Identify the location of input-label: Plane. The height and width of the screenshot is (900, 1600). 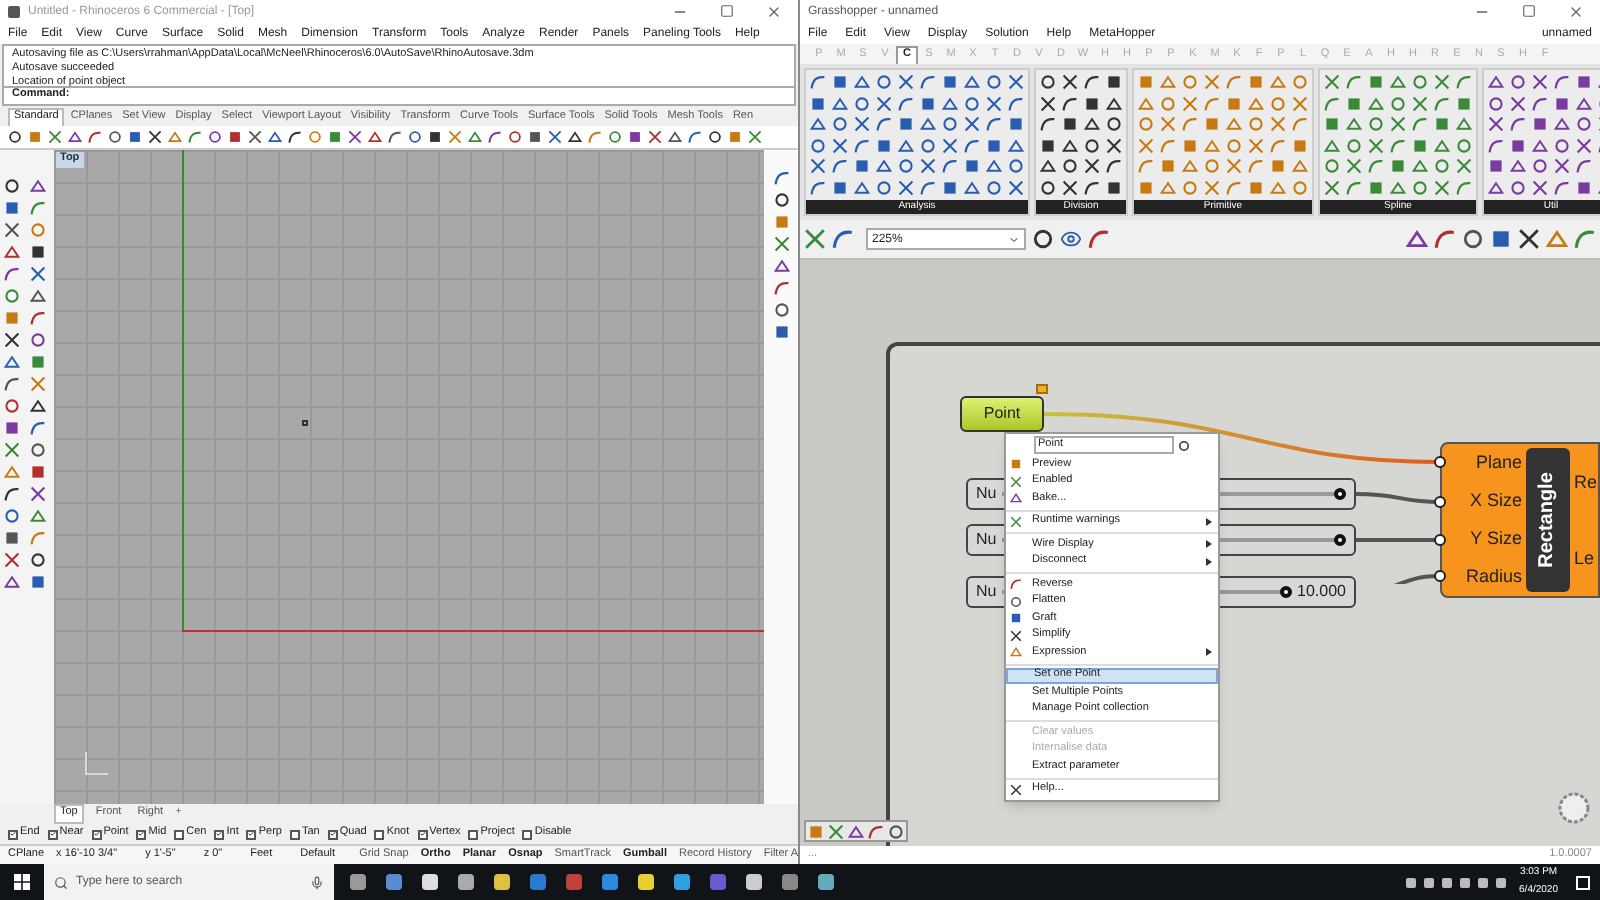
(1498, 463).